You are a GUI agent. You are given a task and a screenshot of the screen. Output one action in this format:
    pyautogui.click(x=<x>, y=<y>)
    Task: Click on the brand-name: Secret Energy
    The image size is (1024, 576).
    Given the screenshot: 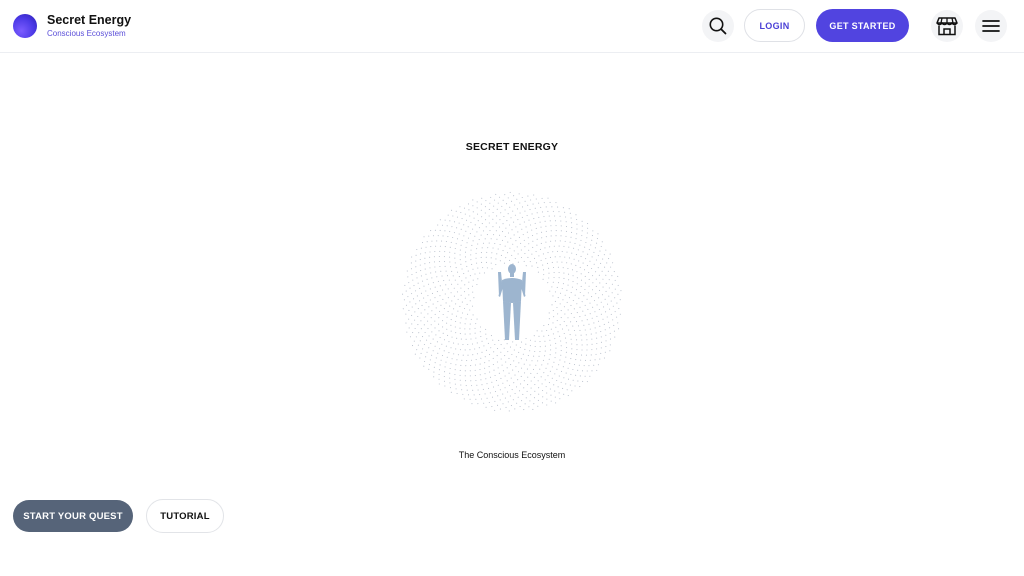 What is the action you would take?
    pyautogui.click(x=89, y=20)
    